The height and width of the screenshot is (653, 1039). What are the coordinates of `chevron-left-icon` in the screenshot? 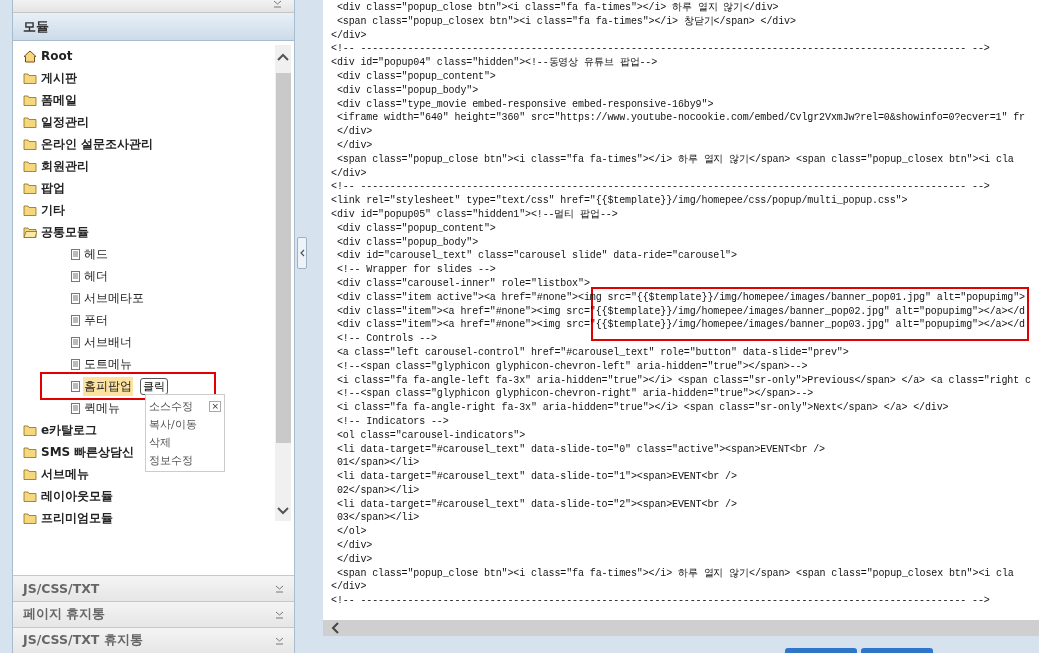 It's located at (302, 253).